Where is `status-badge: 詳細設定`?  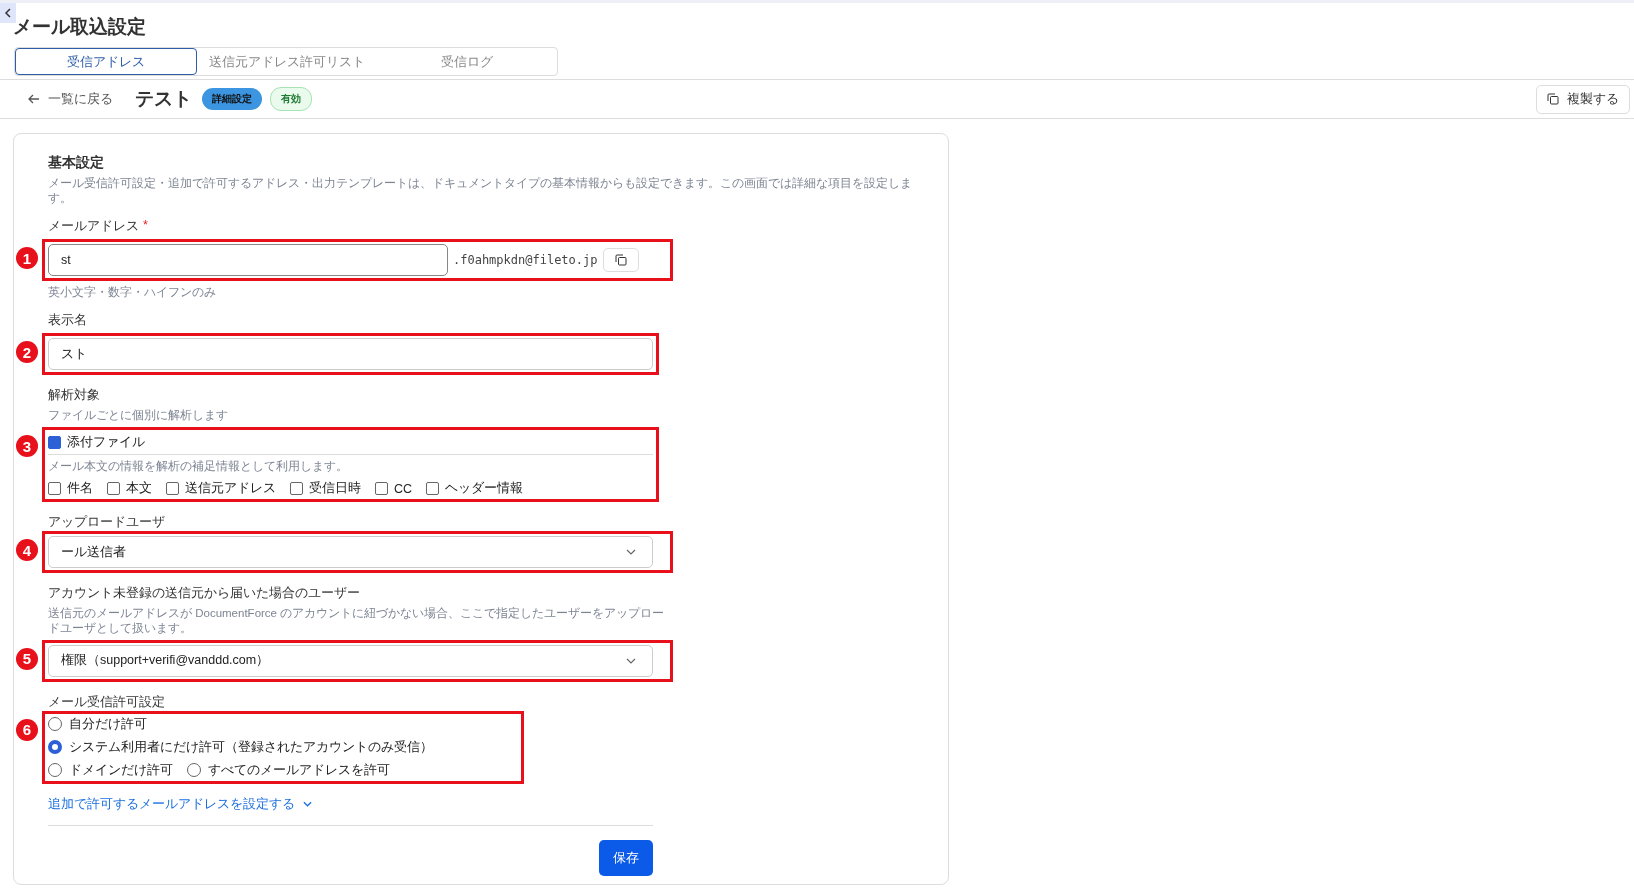 status-badge: 詳細設定 is located at coordinates (232, 99).